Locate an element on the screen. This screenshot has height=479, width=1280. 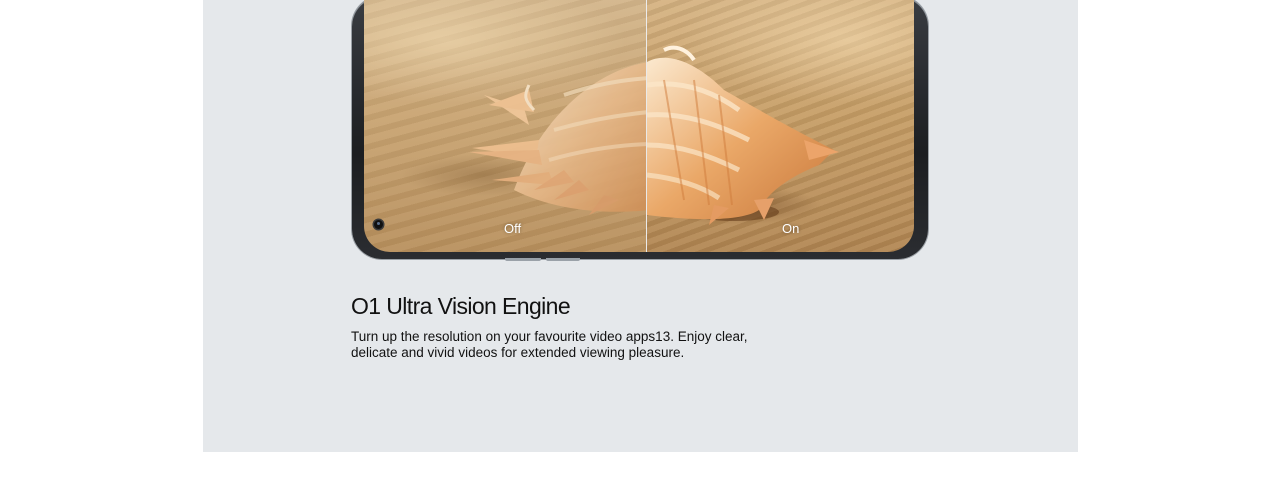
volume-button-right is located at coordinates (563, 259).